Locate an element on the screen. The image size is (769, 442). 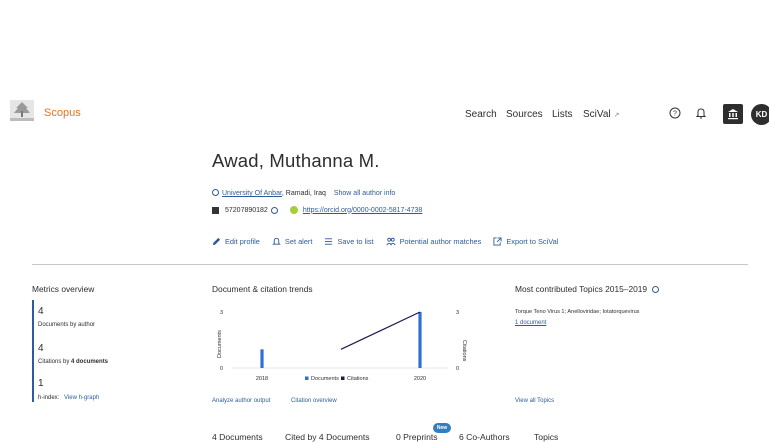
h-index-row: h-index: View h-graph is located at coordinates (68, 398).